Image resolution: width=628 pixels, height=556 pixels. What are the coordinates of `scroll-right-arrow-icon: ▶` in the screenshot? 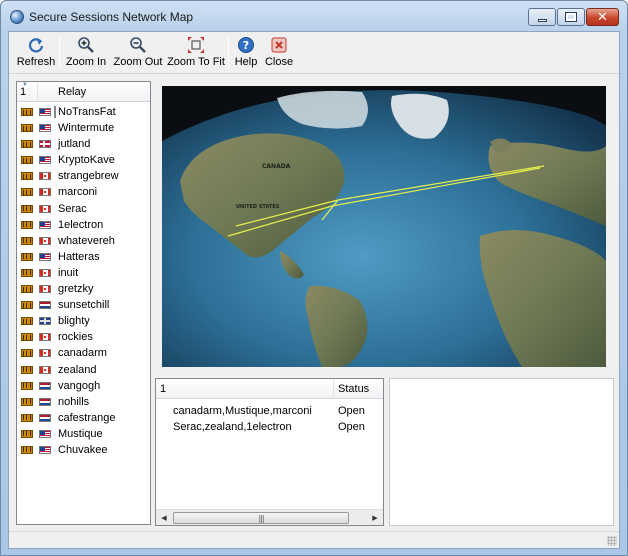 It's located at (375, 518).